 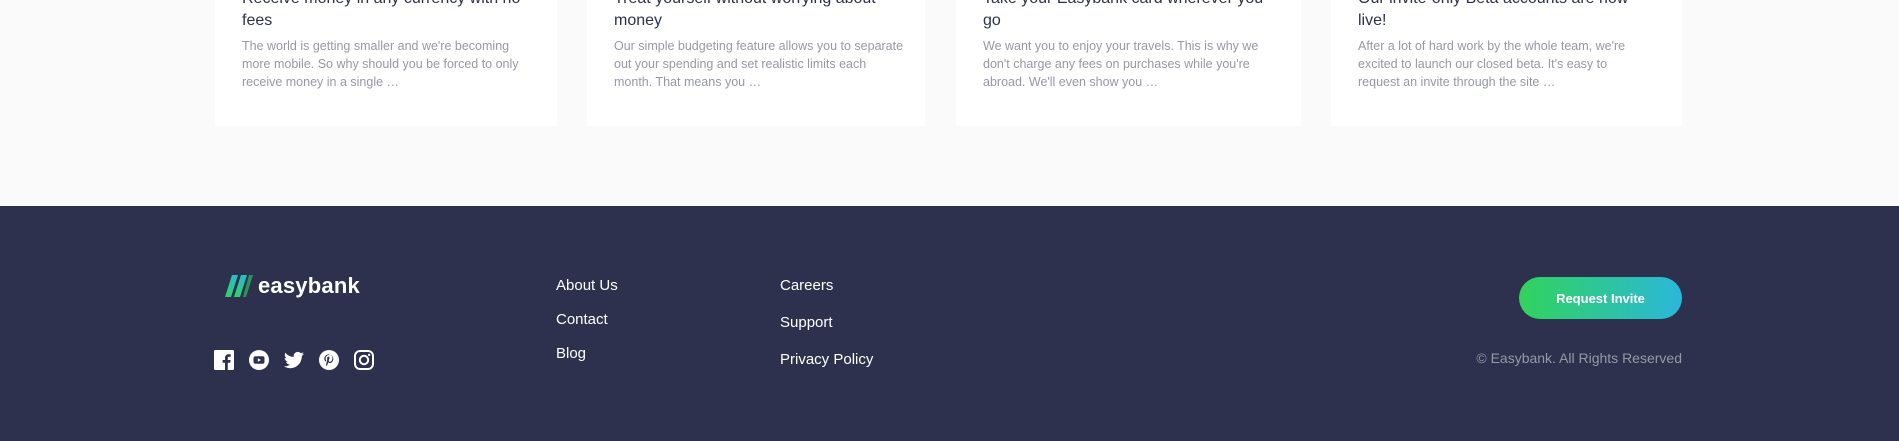 What do you see at coordinates (582, 319) in the screenshot?
I see `footer-link-contact: Contact` at bounding box center [582, 319].